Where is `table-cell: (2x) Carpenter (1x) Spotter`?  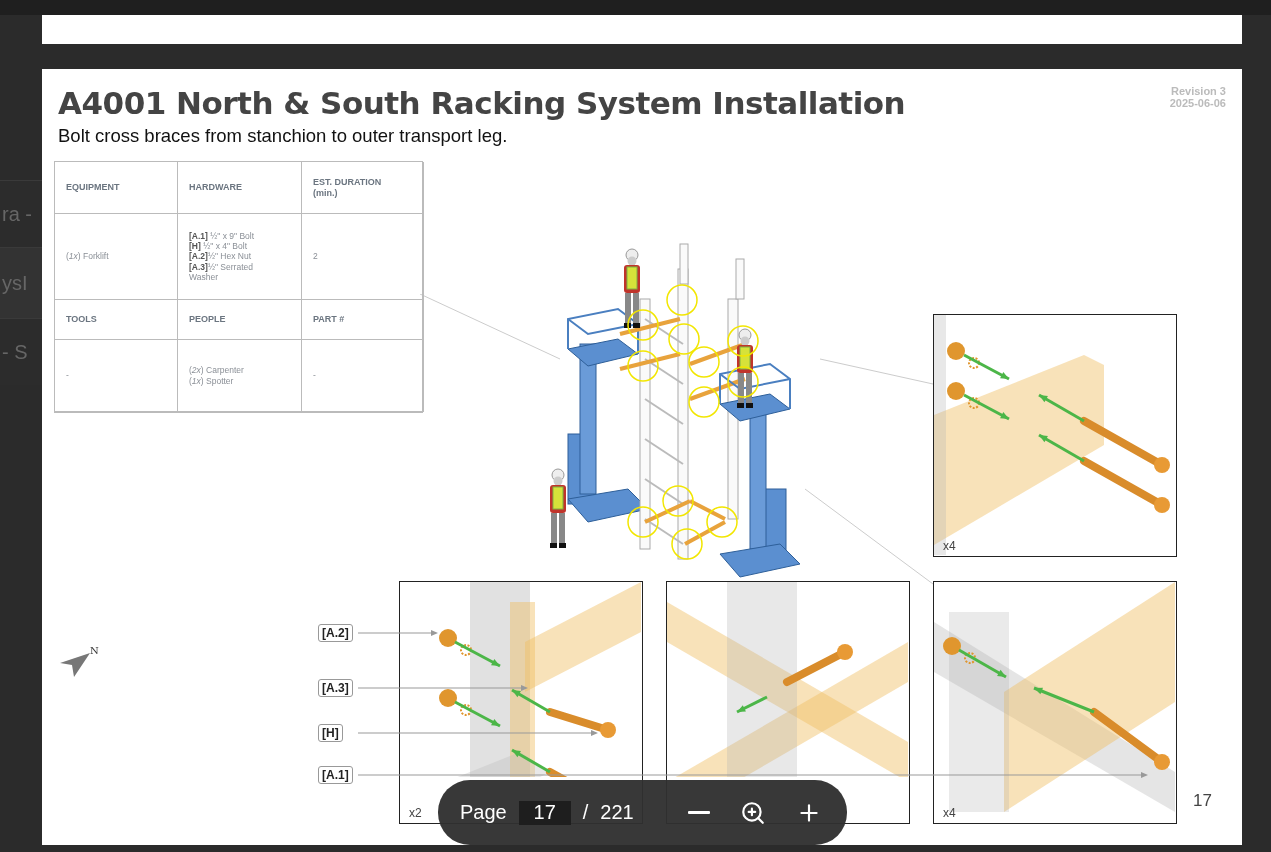
table-cell: (2x) Carpenter (1x) Spotter is located at coordinates (240, 376).